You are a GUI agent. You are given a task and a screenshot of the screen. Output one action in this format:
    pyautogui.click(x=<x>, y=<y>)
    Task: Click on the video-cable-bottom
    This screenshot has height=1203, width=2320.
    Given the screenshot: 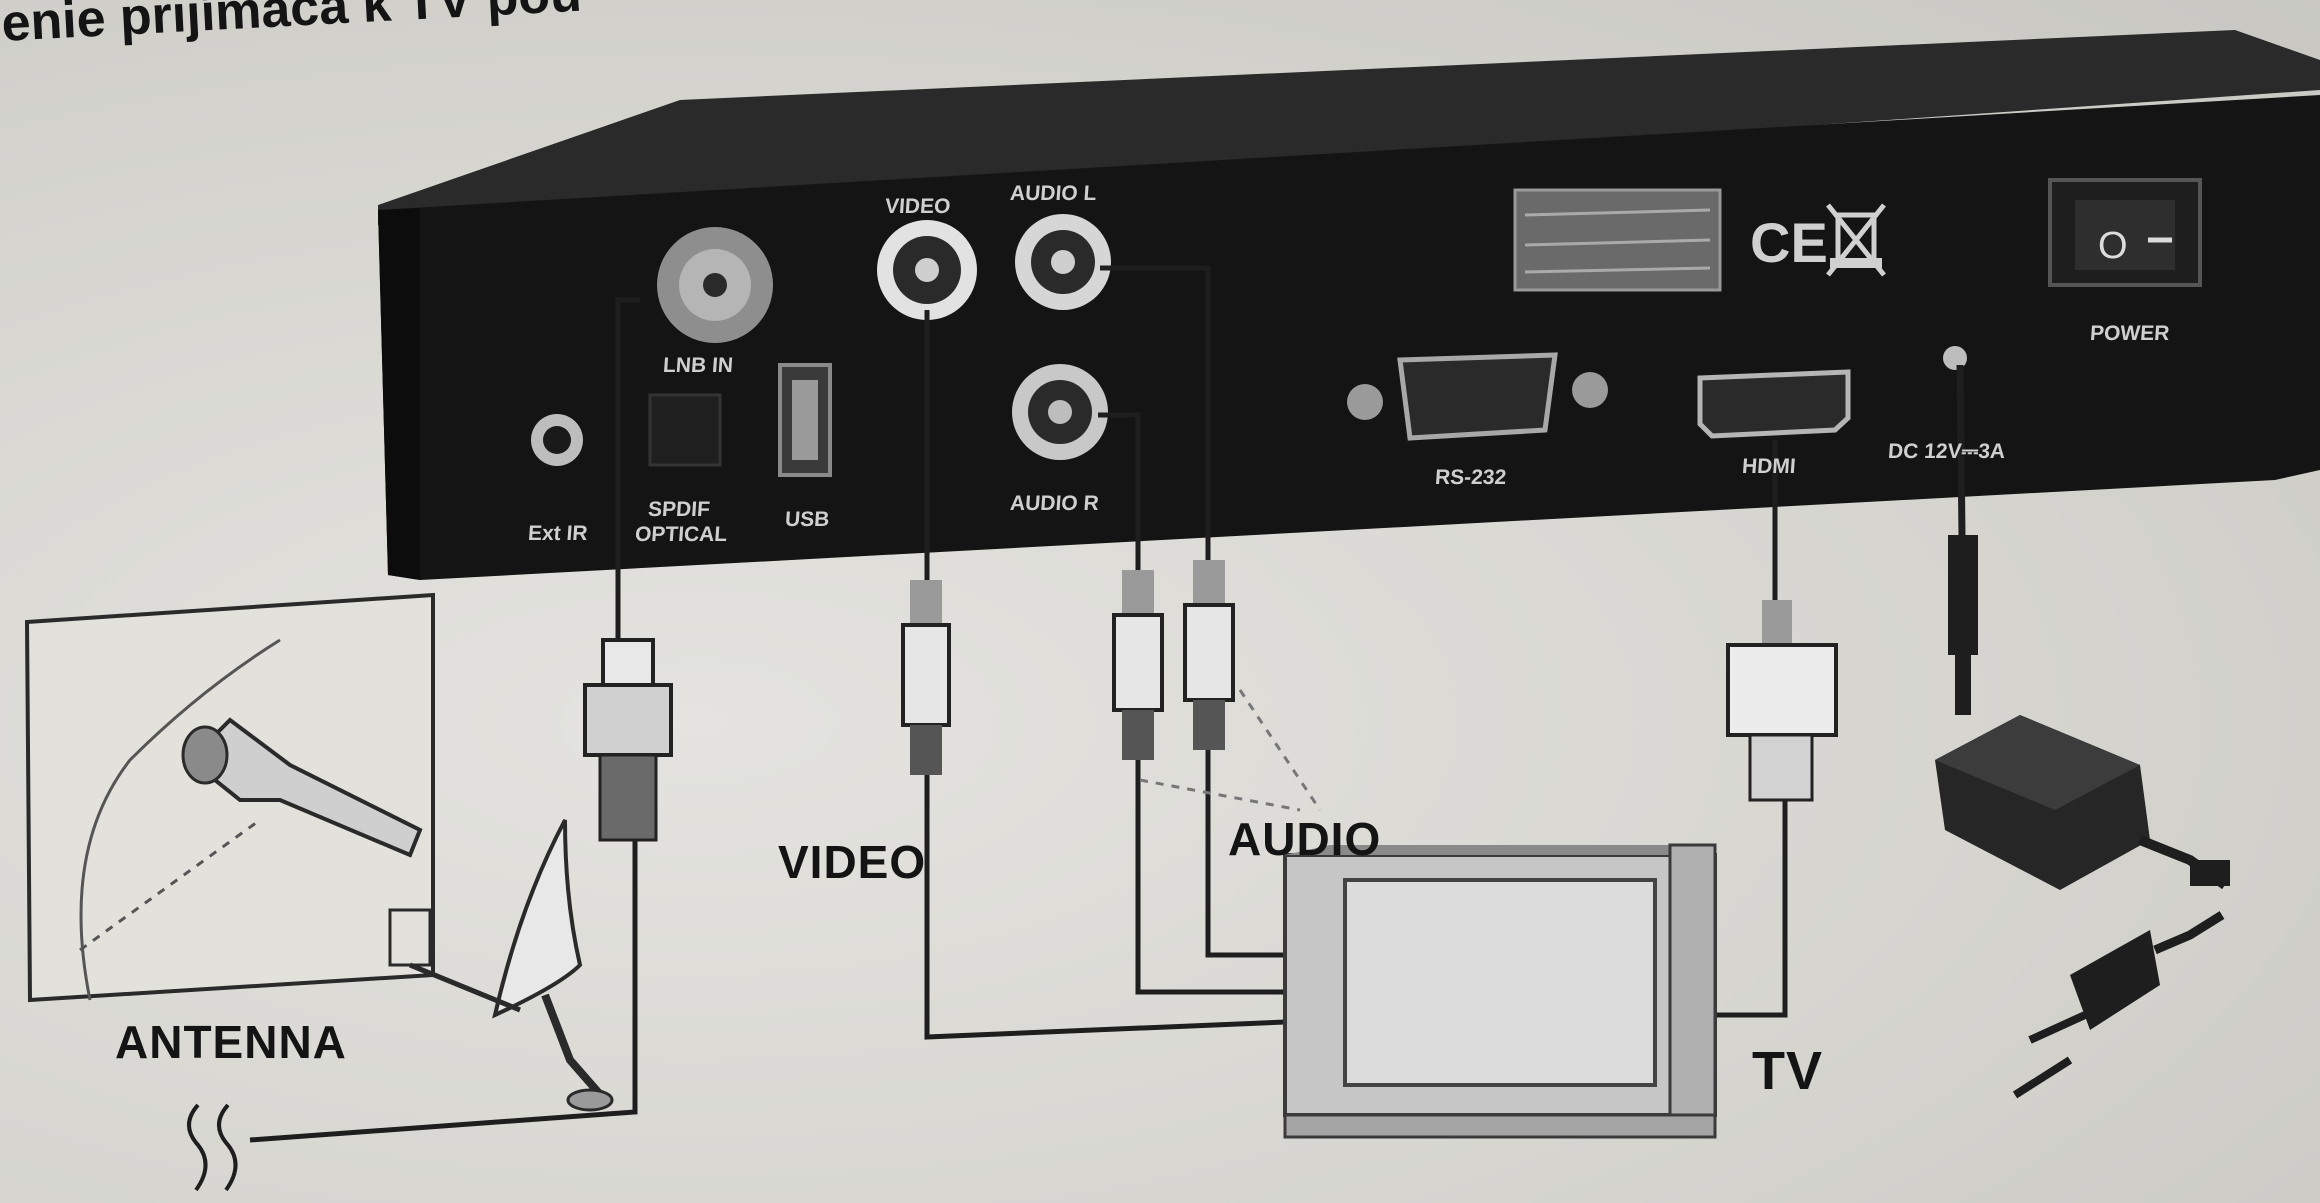 What is the action you would take?
    pyautogui.click(x=1105, y=905)
    